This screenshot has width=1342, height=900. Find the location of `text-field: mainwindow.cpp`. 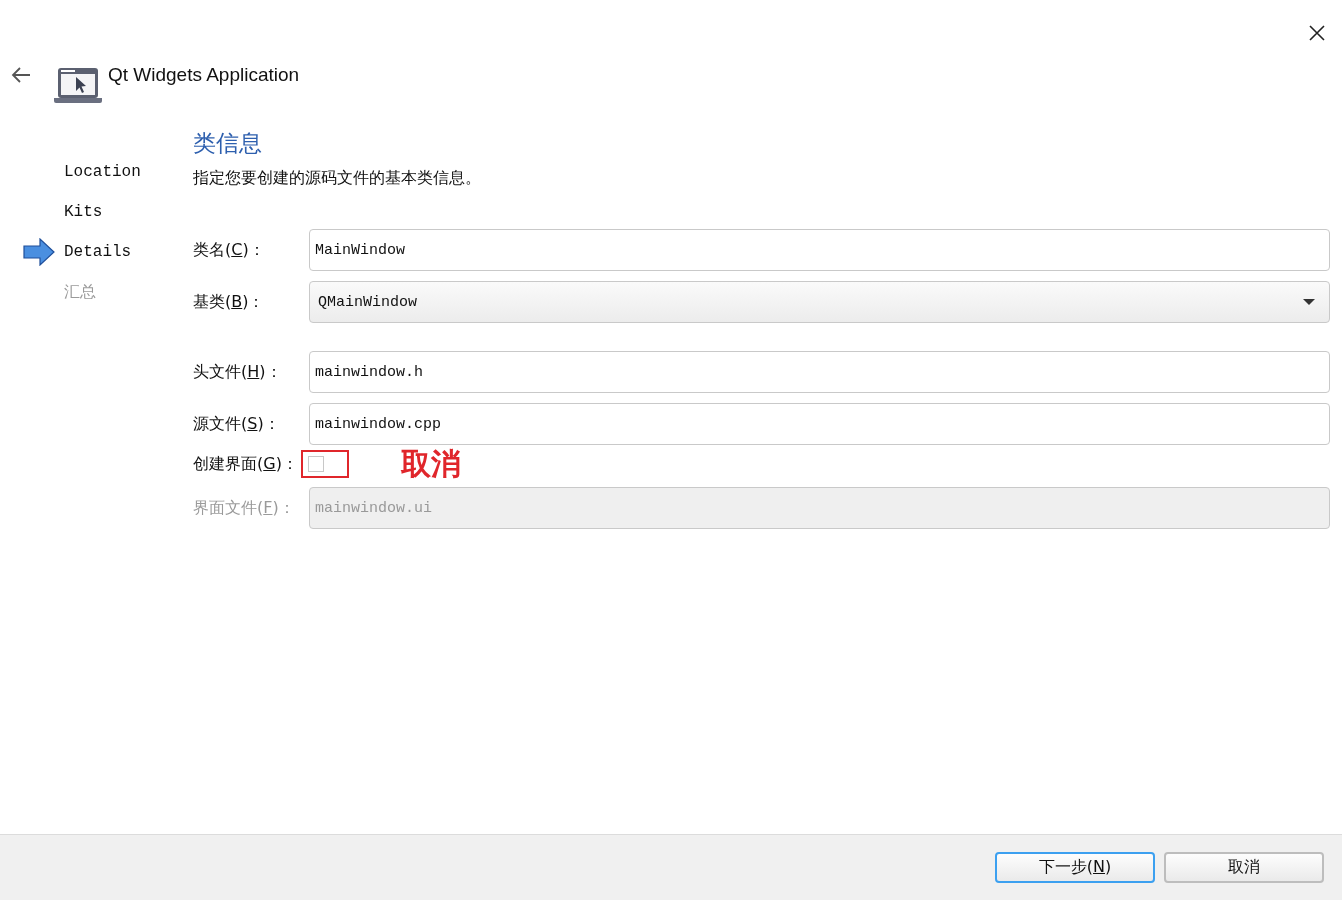

text-field: mainwindow.cpp is located at coordinates (819, 424).